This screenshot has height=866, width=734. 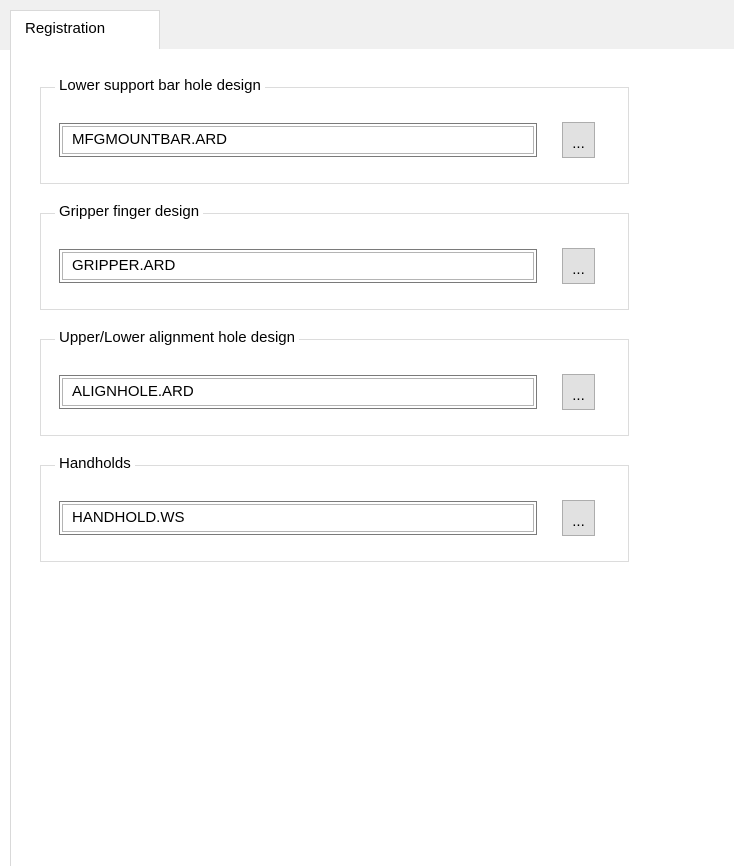 What do you see at coordinates (367, 25) in the screenshot?
I see `tab-strip: Registration` at bounding box center [367, 25].